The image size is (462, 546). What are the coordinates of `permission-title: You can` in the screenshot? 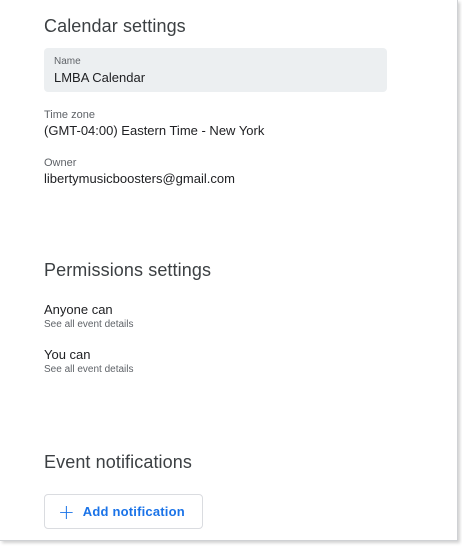 It's located at (67, 354).